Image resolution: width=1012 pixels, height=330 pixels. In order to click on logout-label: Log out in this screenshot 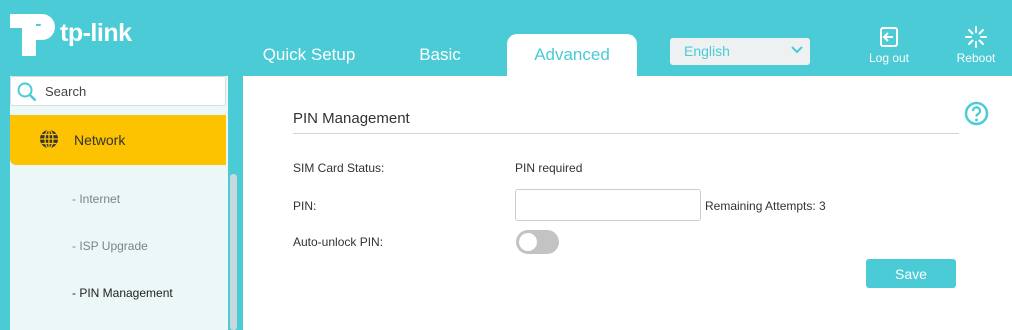, I will do `click(889, 58)`.